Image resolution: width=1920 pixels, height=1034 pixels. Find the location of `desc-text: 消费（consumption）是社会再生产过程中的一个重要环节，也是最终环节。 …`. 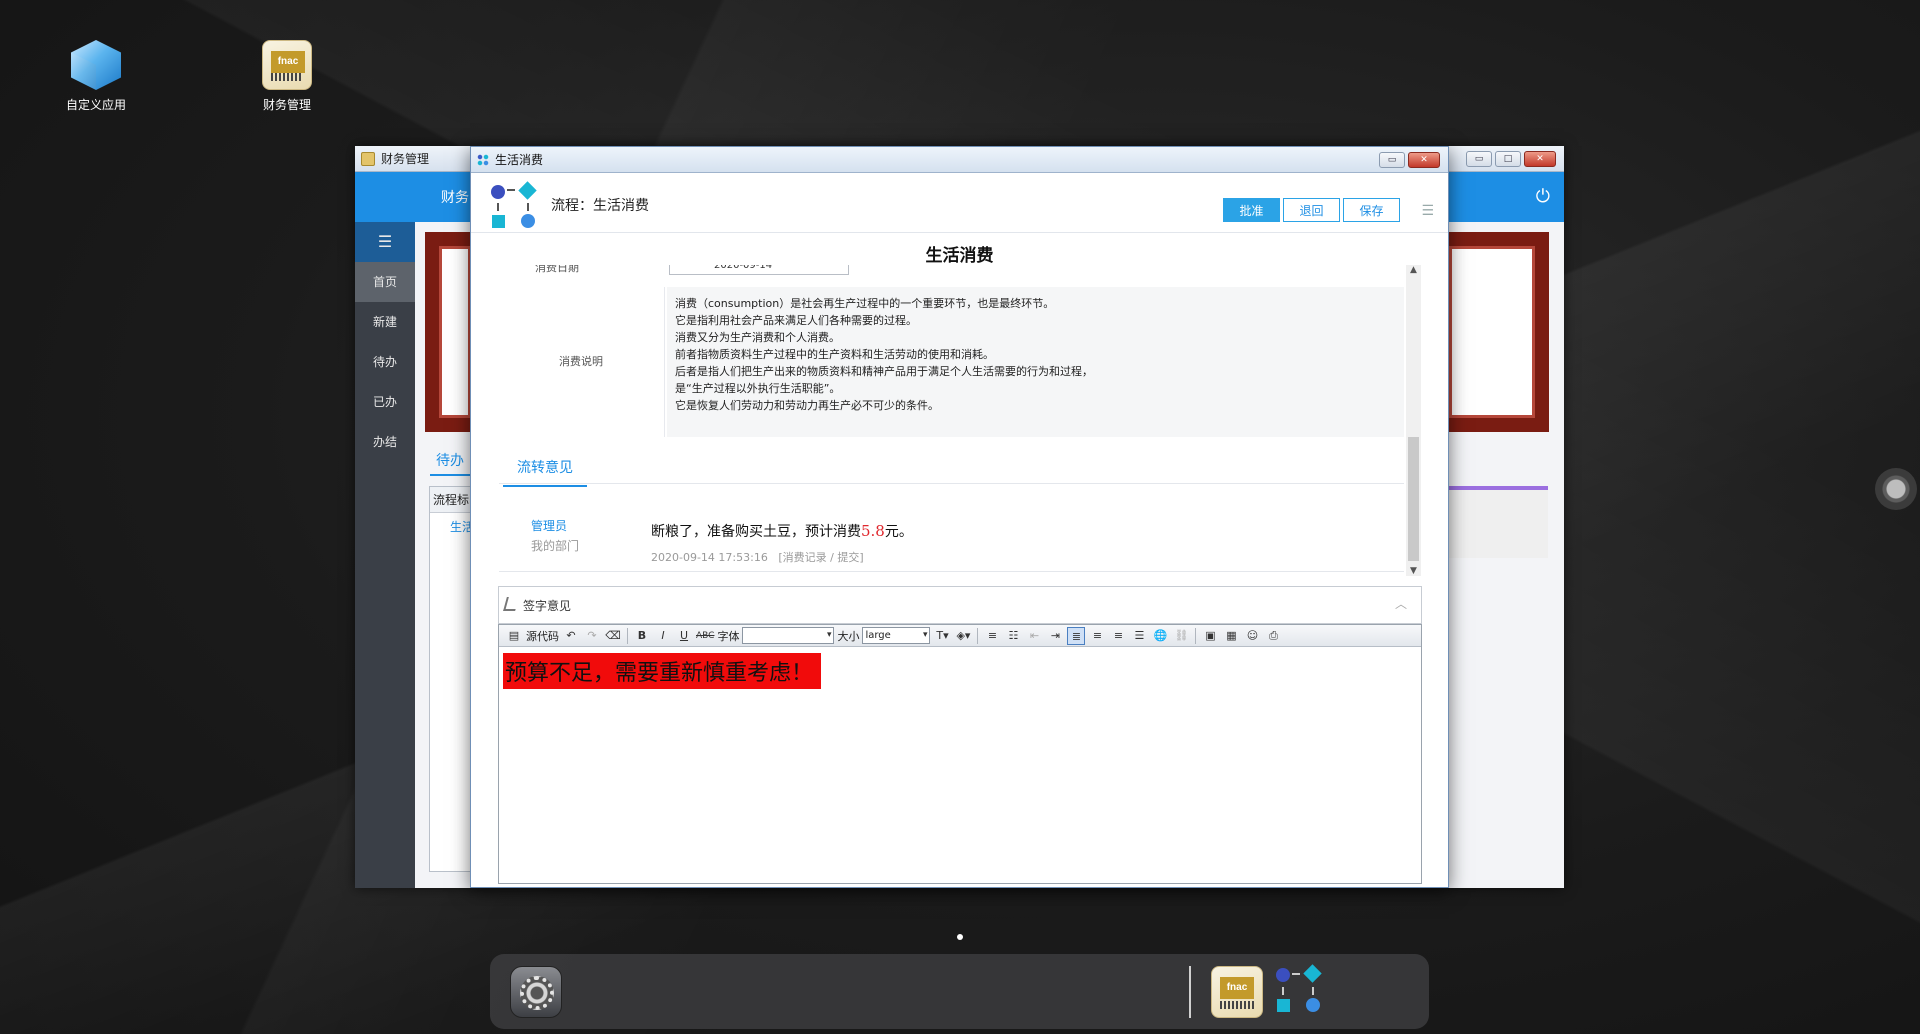

desc-text: 消费（consumption）是社会再生产过程中的一个重要环节，也是最终环节。 … is located at coordinates (1035, 362).